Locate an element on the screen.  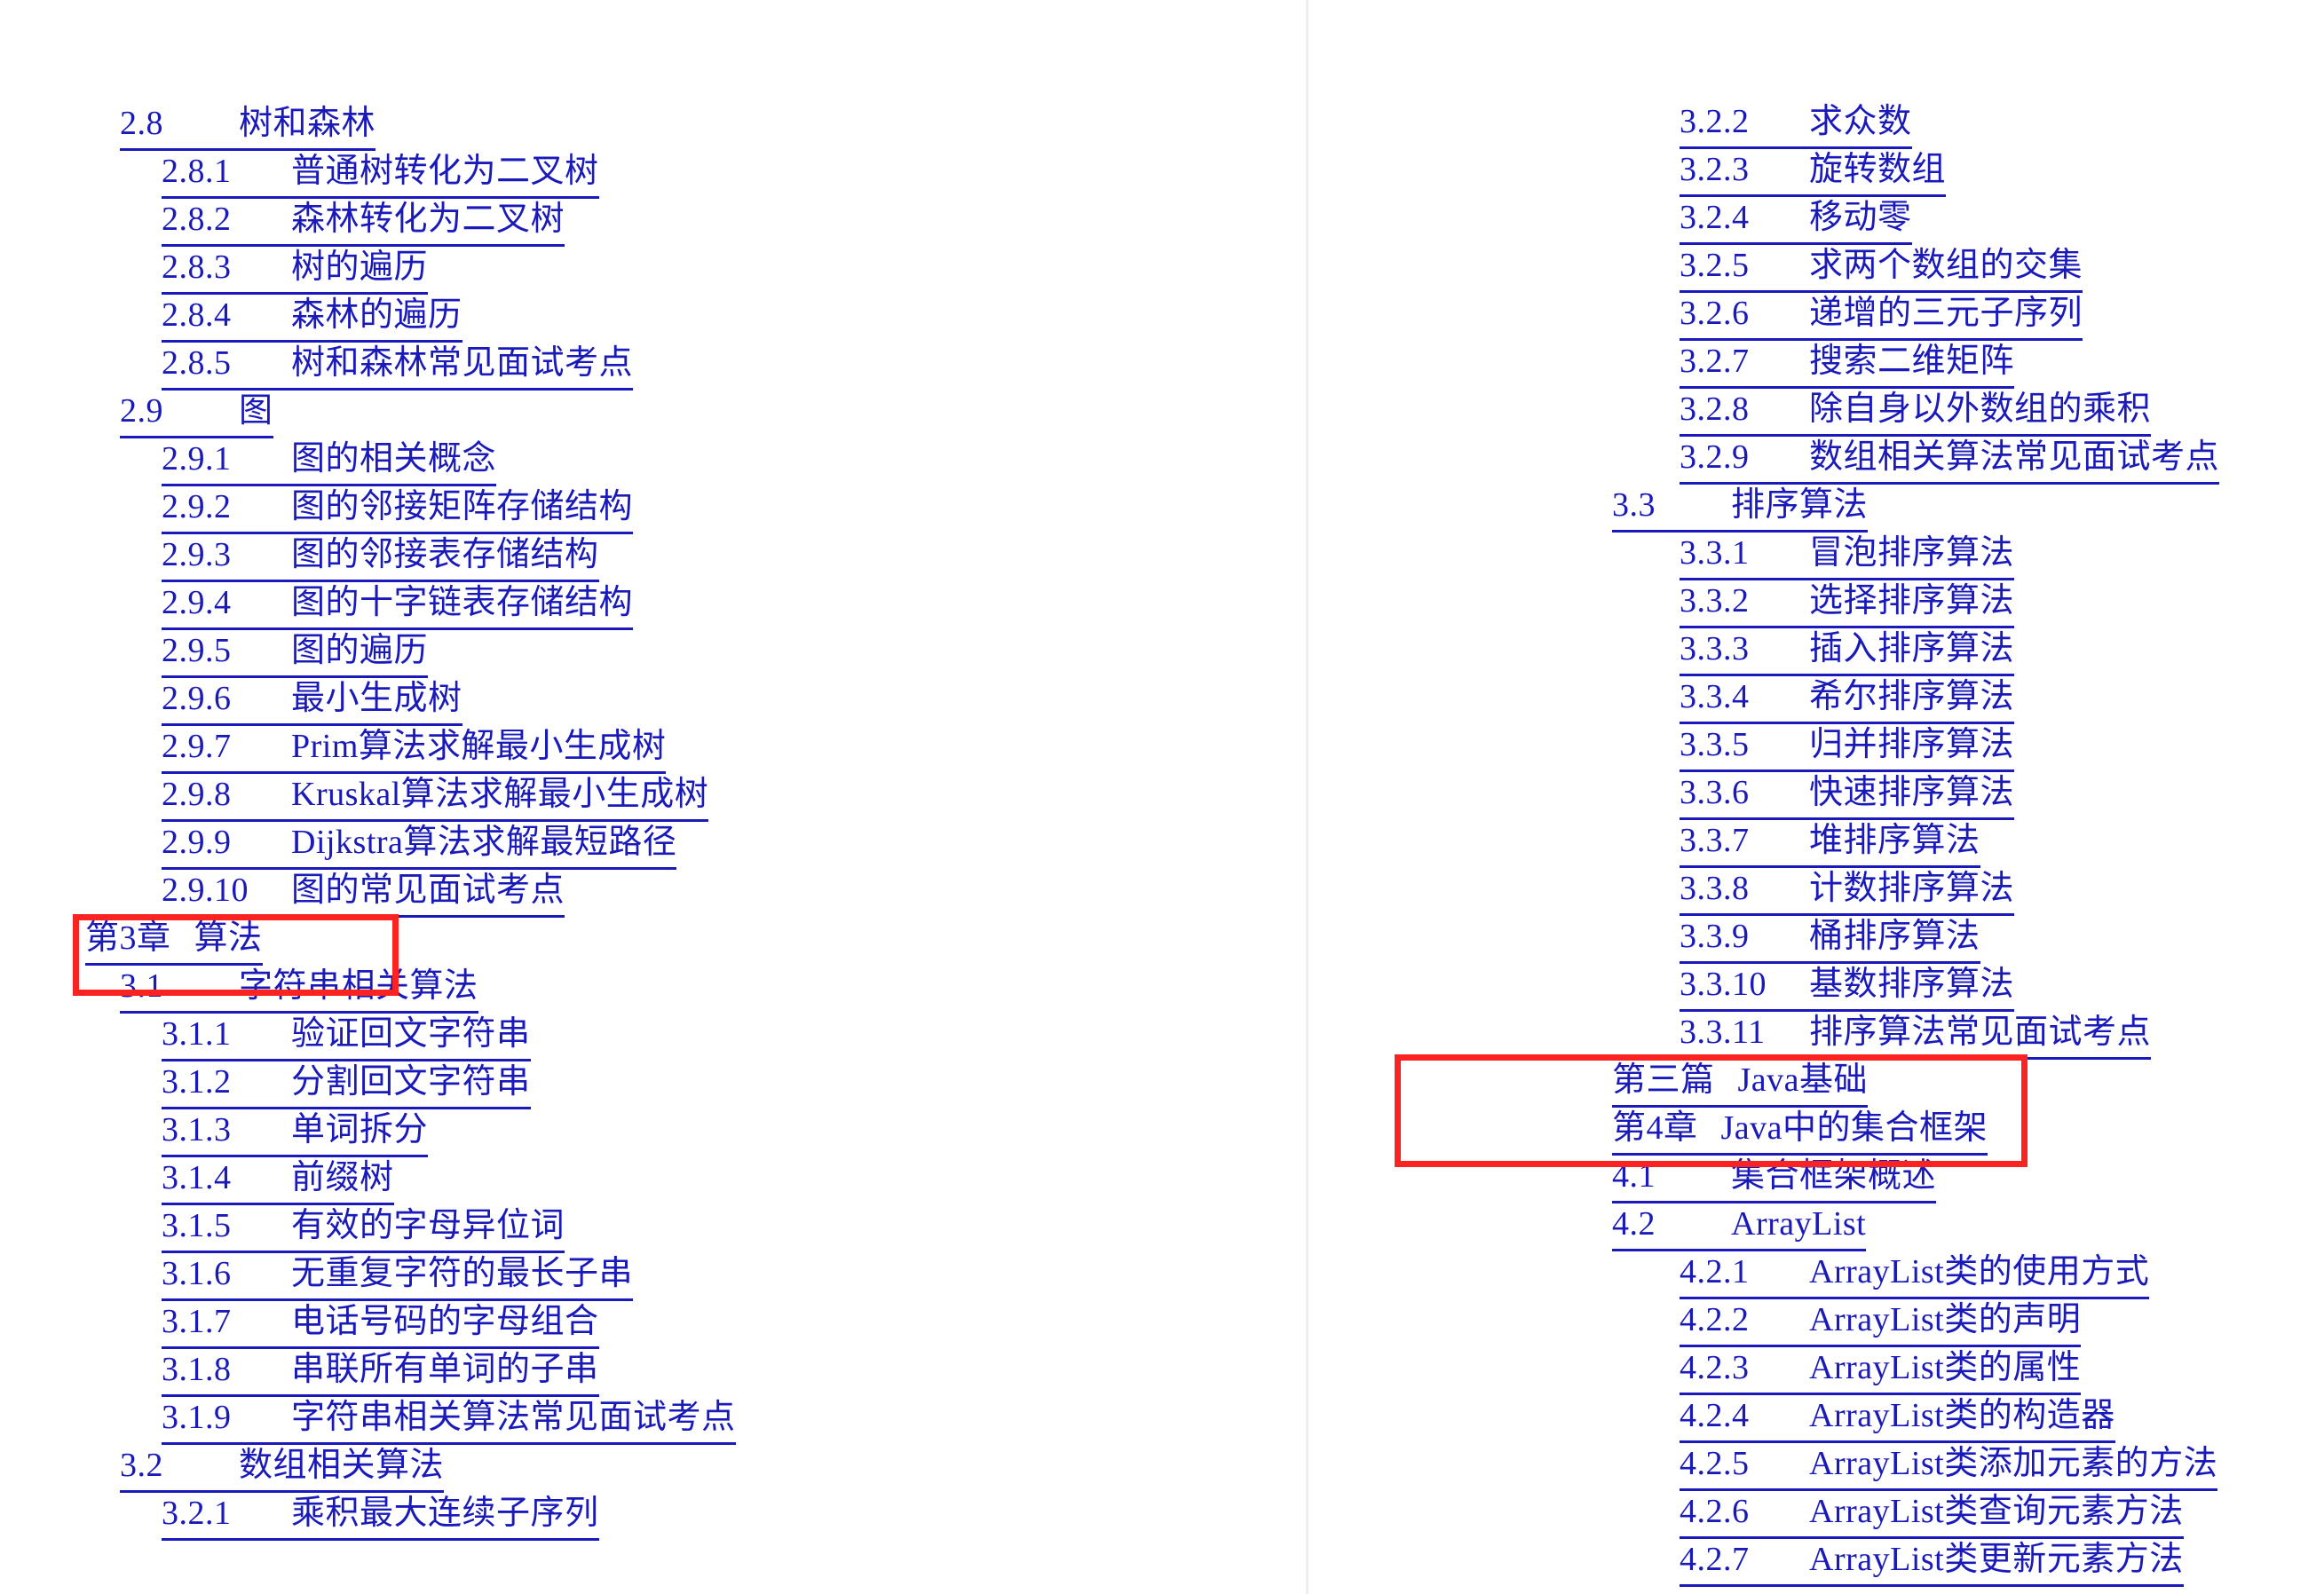
toc-entry: 3.1.9 字符串相关算法常见面试考点 is located at coordinates (652, 1419).